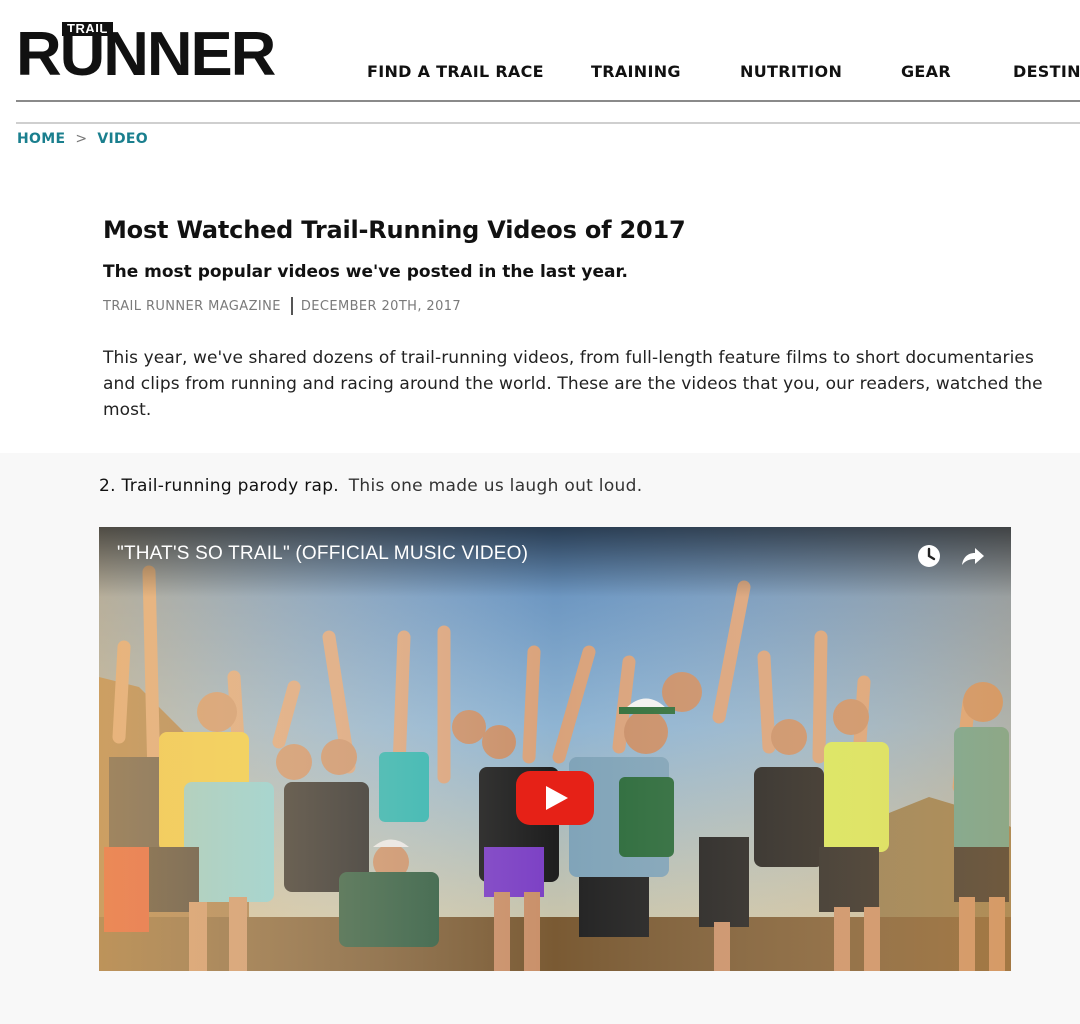 This screenshot has width=1080, height=1024. What do you see at coordinates (230, 486) in the screenshot?
I see `item-heading: Trail-running parody rap.` at bounding box center [230, 486].